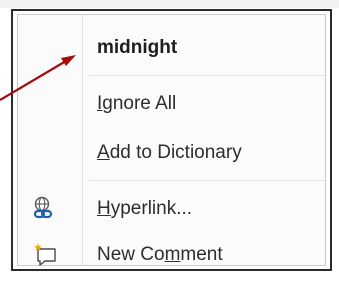  I want to click on new-comment-icon, so click(45, 255).